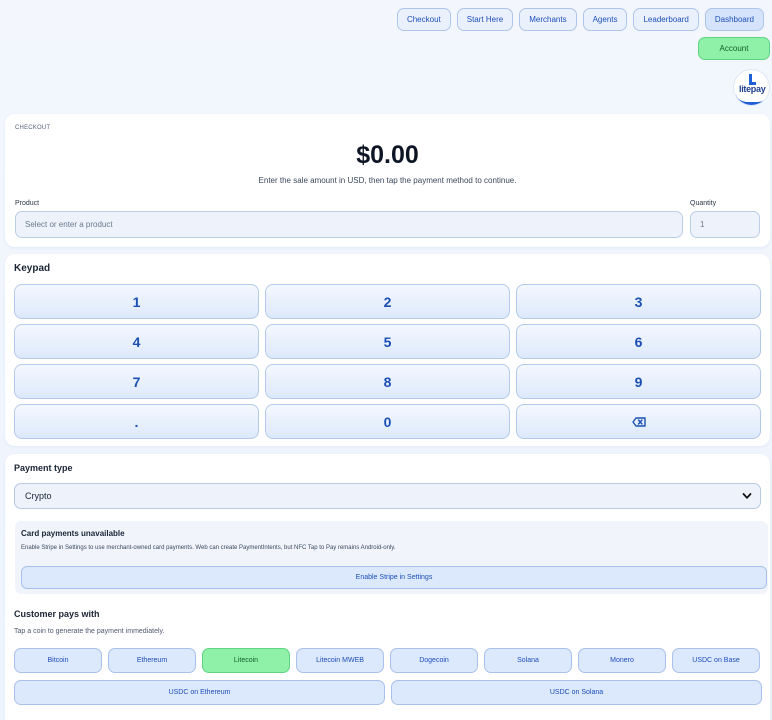 This screenshot has width=772, height=720. What do you see at coordinates (58, 660) in the screenshot?
I see `coin-bitcoin: Bitcoin` at bounding box center [58, 660].